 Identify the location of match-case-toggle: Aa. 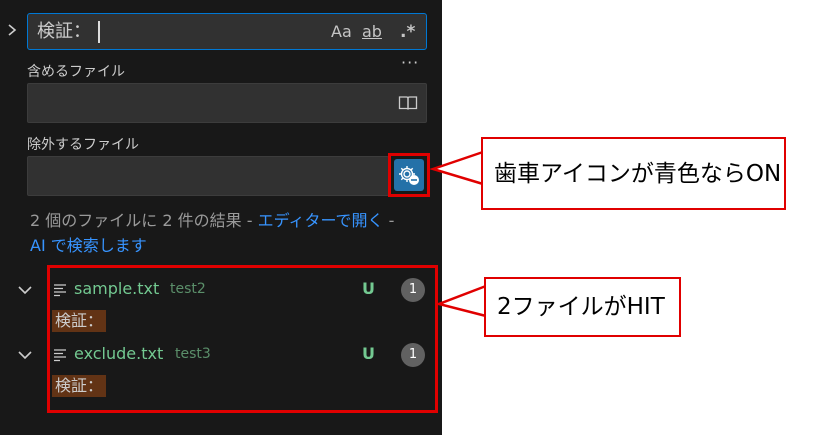
(341, 32).